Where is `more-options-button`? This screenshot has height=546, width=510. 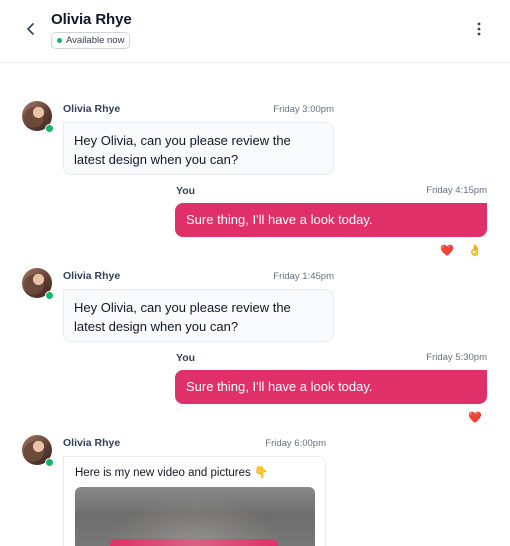
more-options-button is located at coordinates (479, 29).